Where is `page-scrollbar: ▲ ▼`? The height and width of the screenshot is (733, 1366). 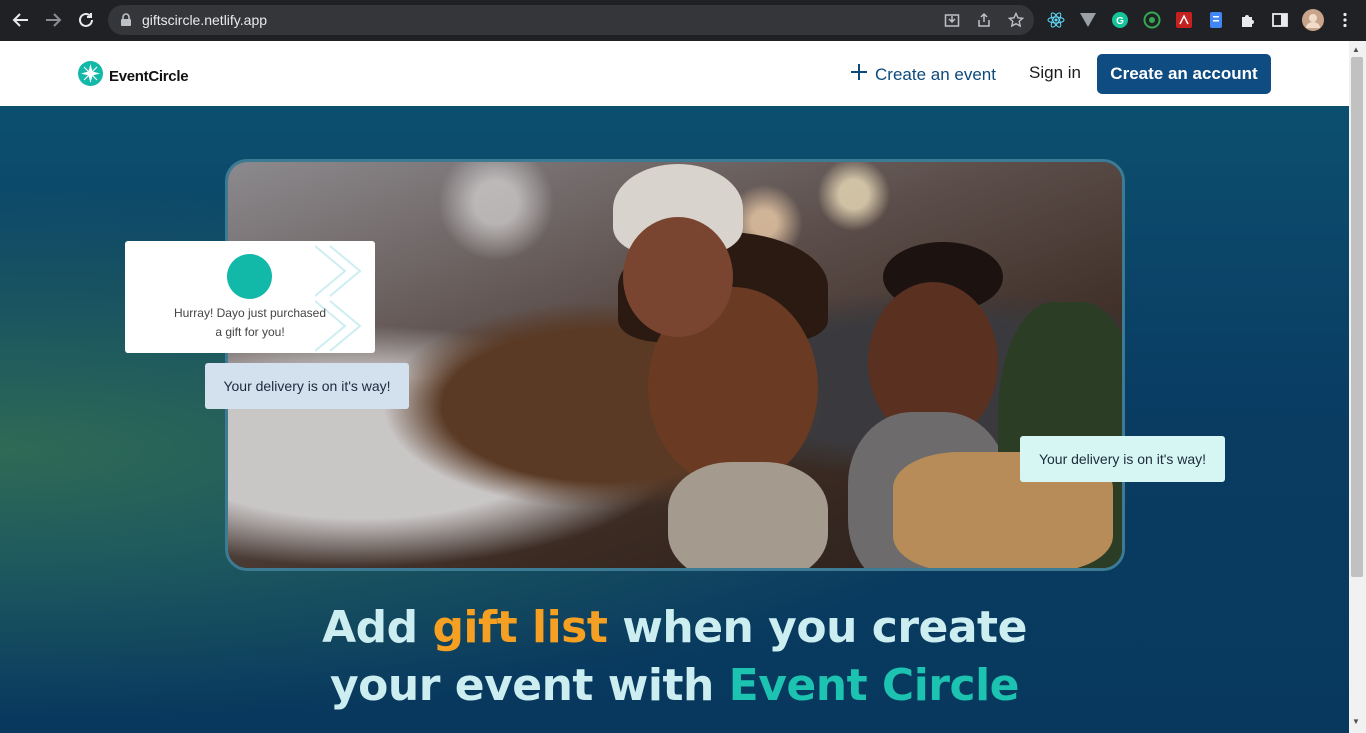 page-scrollbar: ▲ ▼ is located at coordinates (1357, 387).